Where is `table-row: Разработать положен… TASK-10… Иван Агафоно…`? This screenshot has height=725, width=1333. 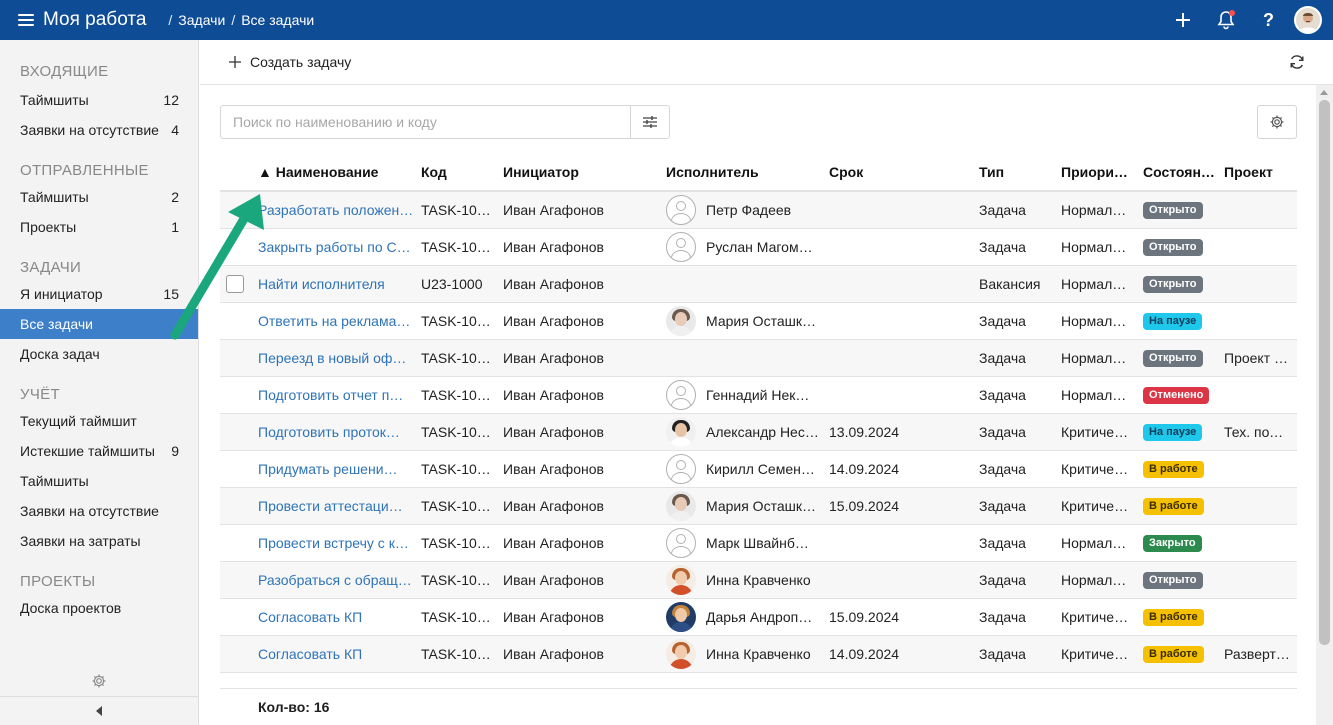
table-row: Разработать положен… TASK-10… Иван Агафоно… is located at coordinates (758, 210).